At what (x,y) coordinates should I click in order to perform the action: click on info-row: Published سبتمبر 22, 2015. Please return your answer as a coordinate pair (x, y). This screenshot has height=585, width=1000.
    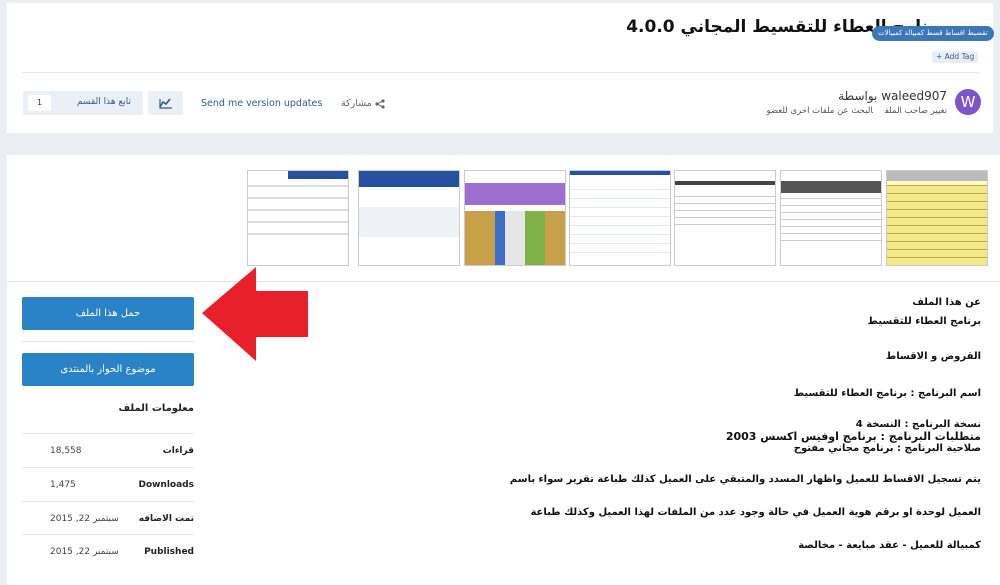
    Looking at the image, I should click on (108, 551).